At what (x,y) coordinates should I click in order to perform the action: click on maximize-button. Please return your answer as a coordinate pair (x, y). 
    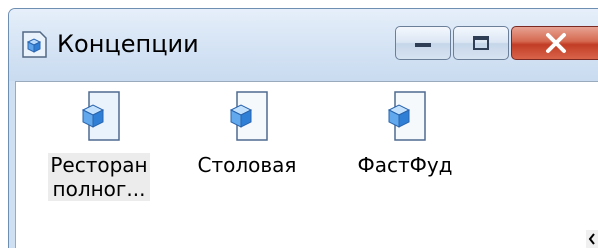
    Looking at the image, I should click on (481, 43).